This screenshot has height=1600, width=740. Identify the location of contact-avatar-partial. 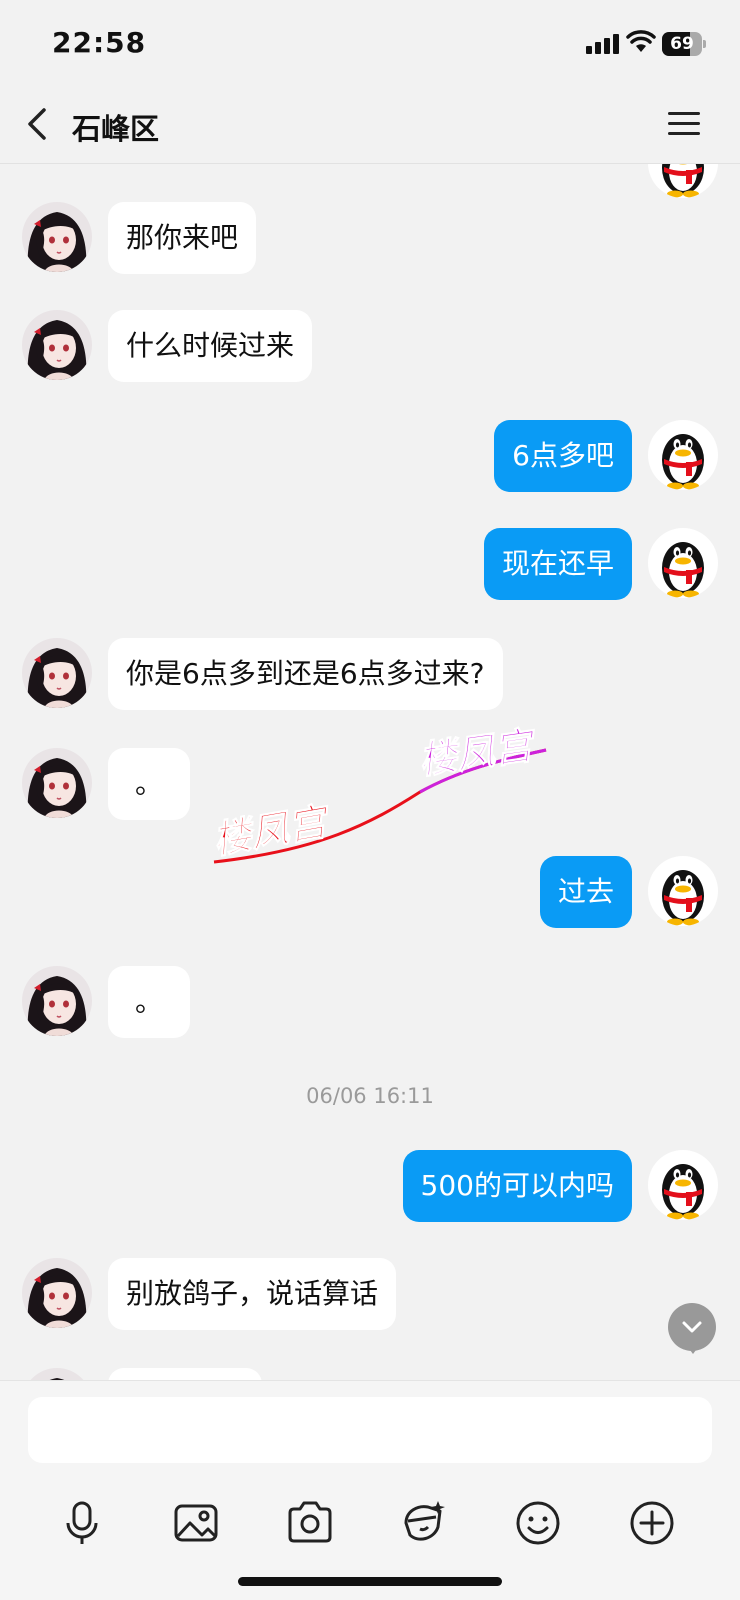
(57, 1374).